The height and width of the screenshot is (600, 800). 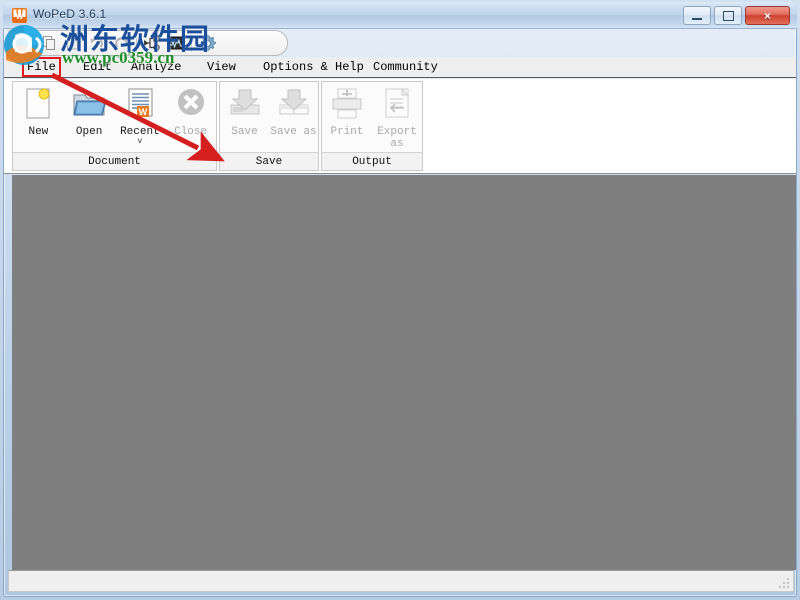 I want to click on export-doc-icon, so click(x=397, y=105).